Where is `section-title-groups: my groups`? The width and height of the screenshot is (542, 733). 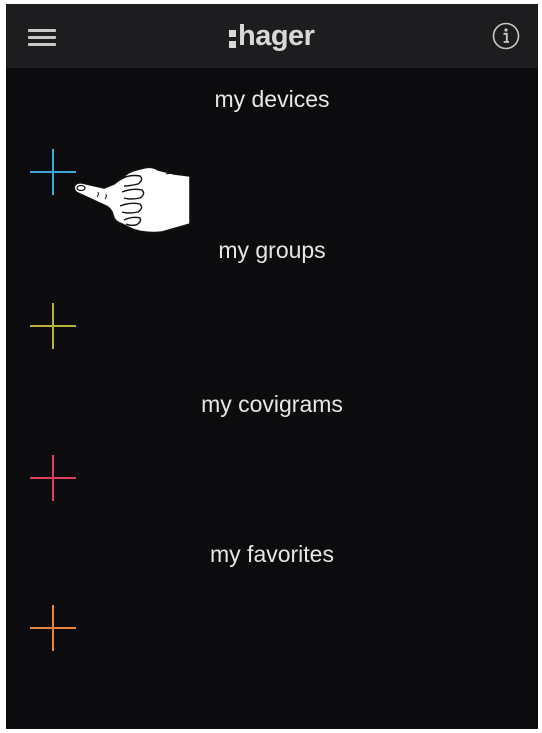 section-title-groups: my groups is located at coordinates (272, 250).